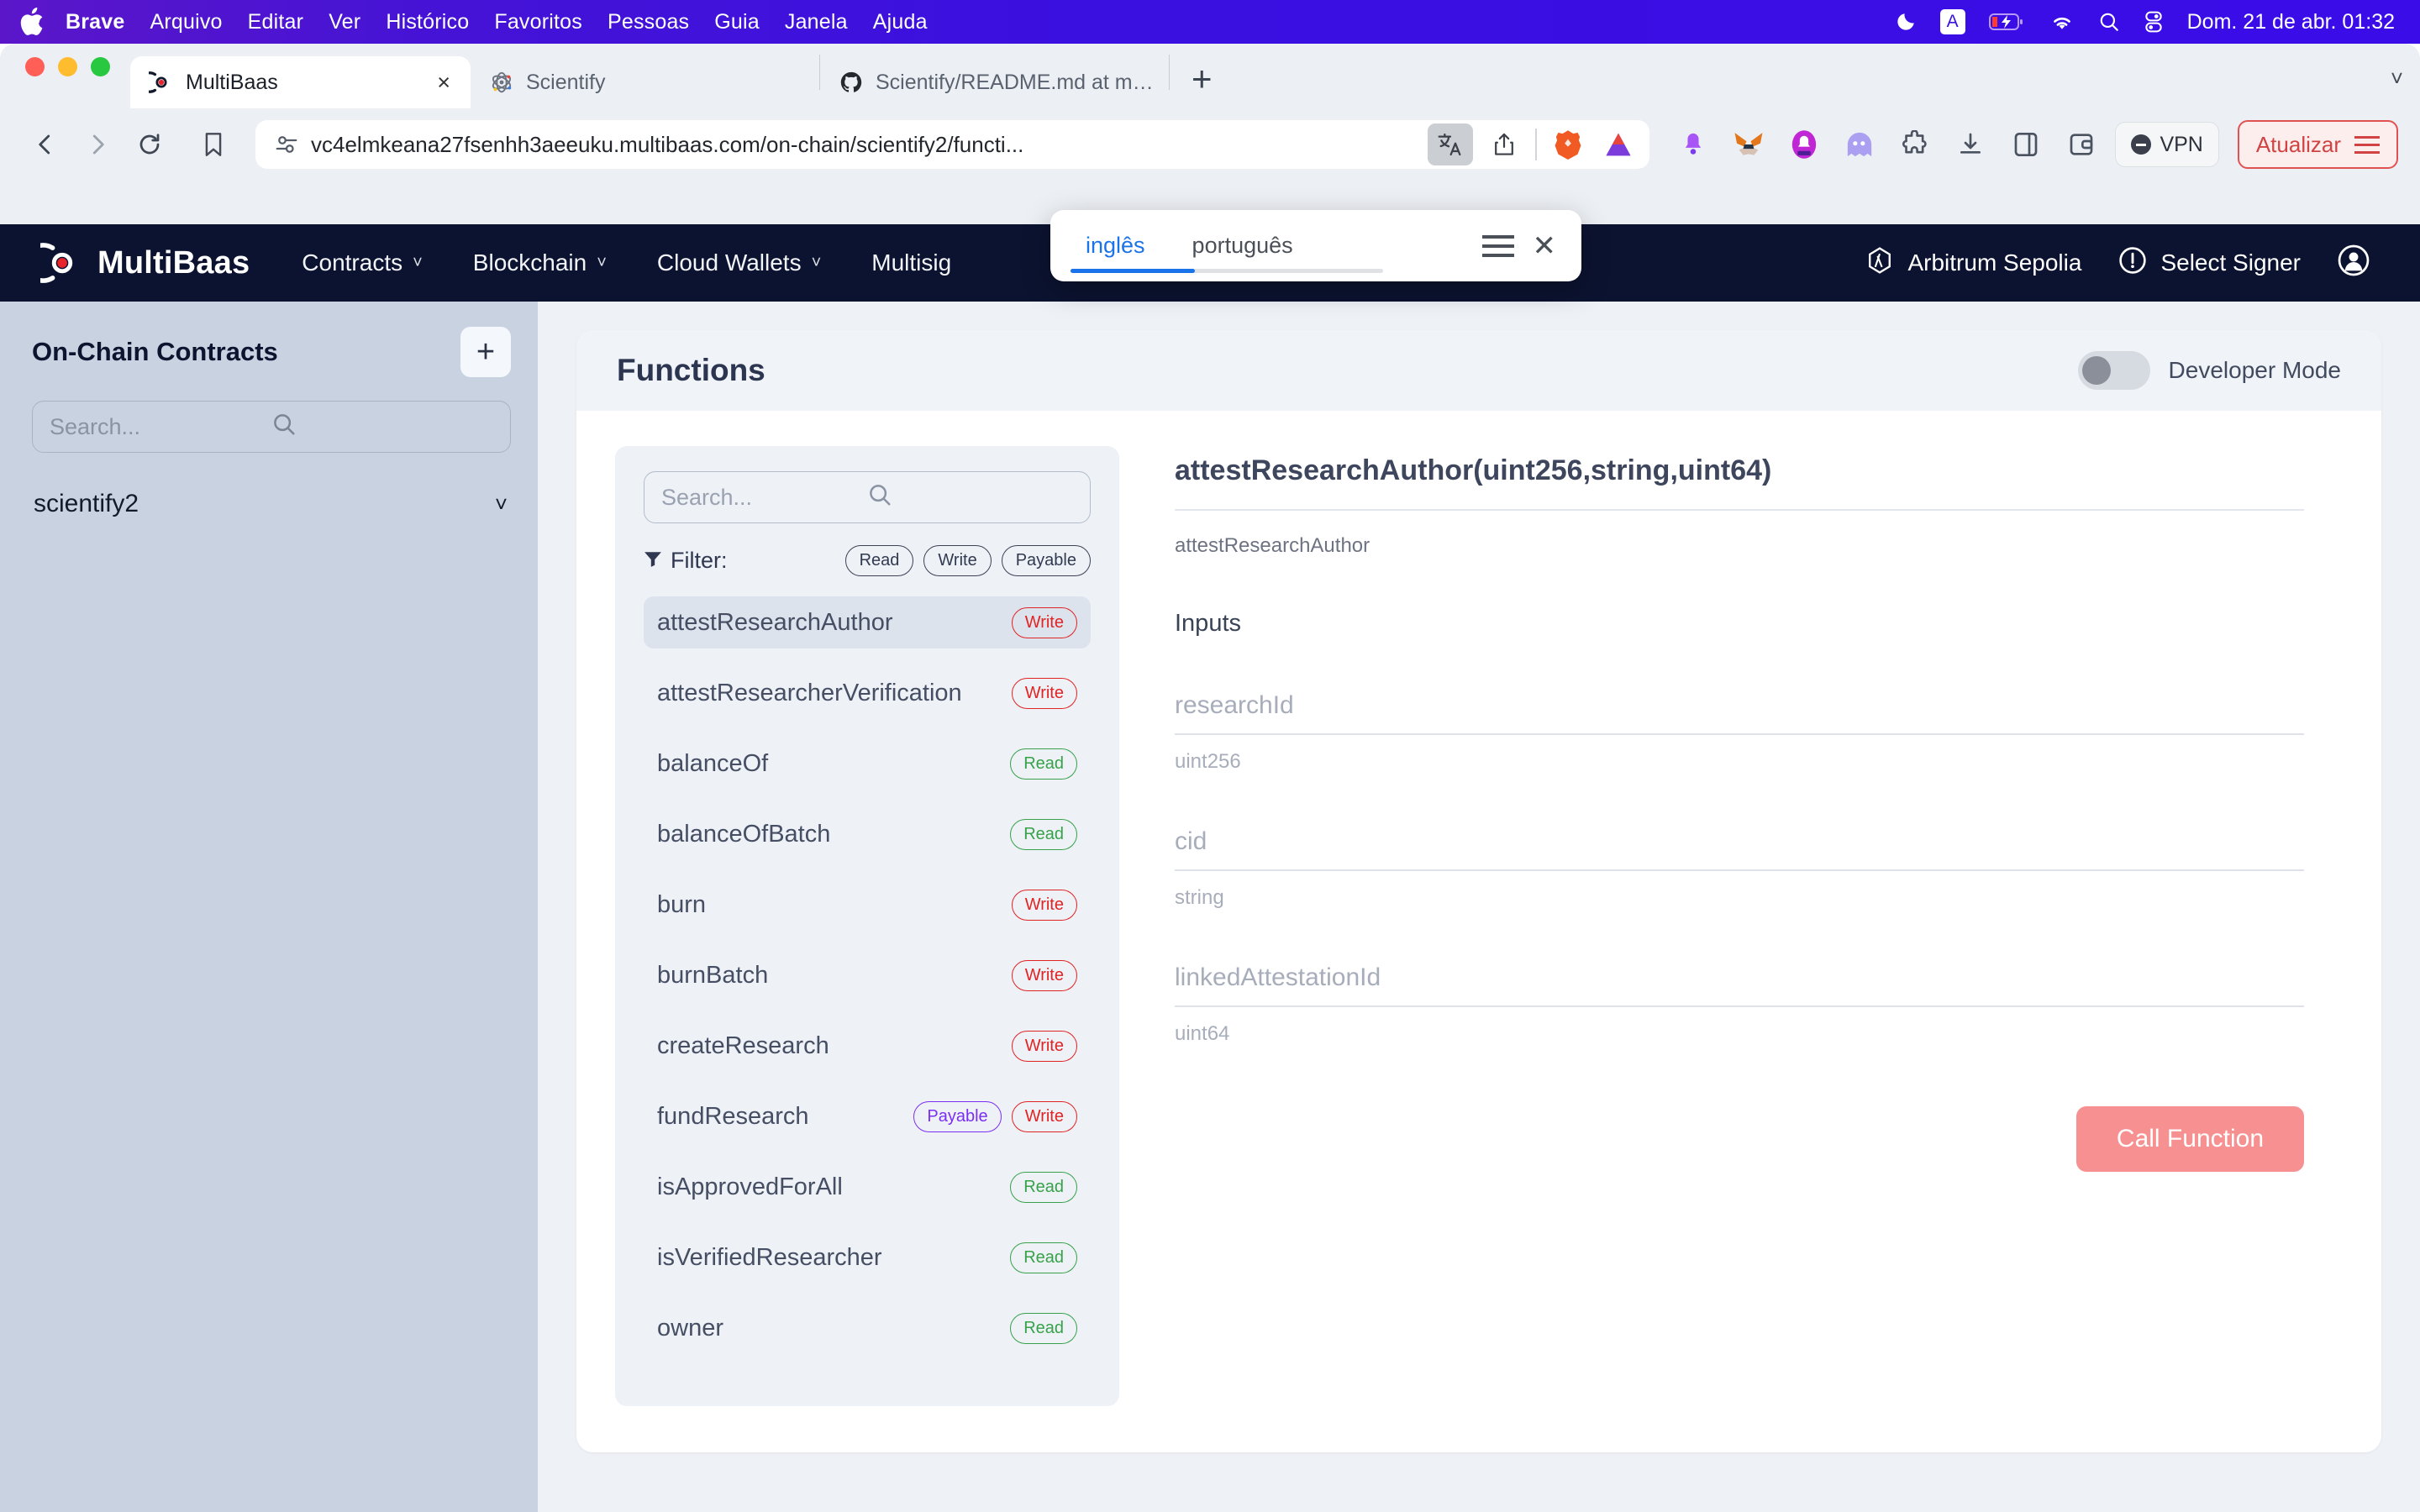 Image resolution: width=2420 pixels, height=1512 pixels. I want to click on function-item-burn: burn Write, so click(868, 905).